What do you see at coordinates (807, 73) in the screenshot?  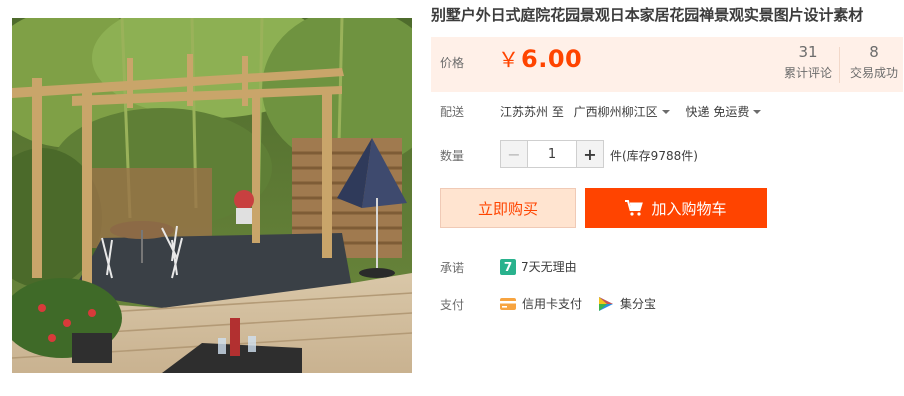 I see `reviews-label: 累计评论` at bounding box center [807, 73].